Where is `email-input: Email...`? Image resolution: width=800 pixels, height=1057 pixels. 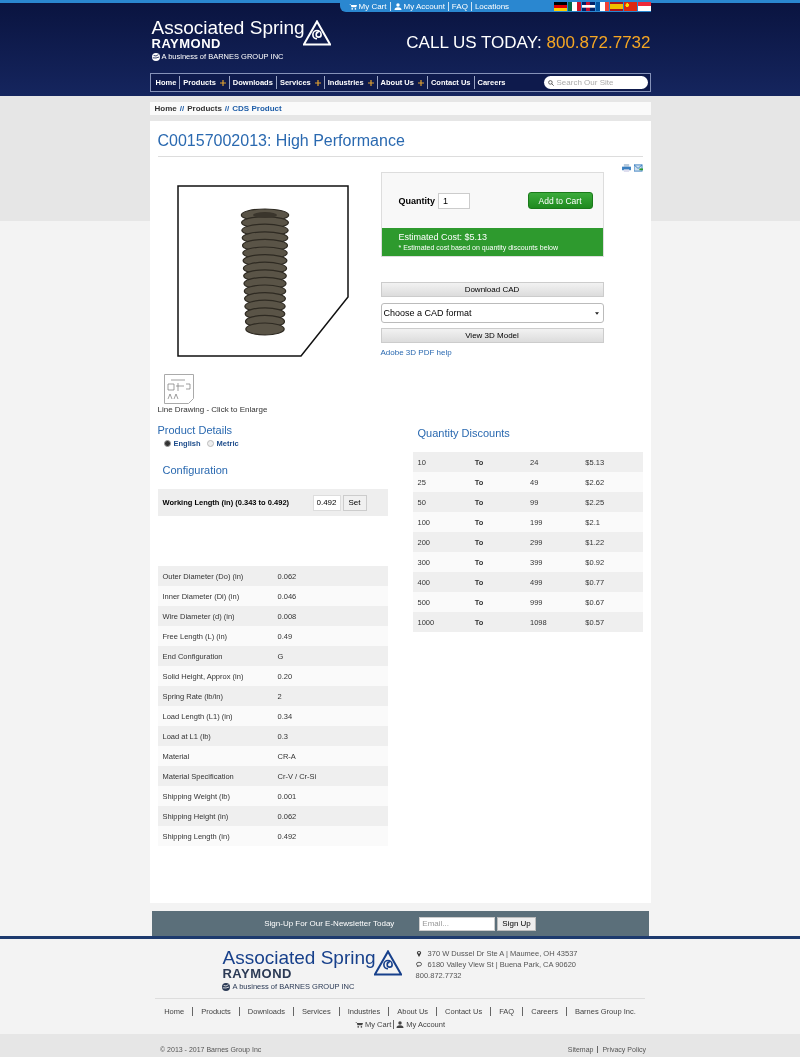 email-input: Email... is located at coordinates (457, 923).